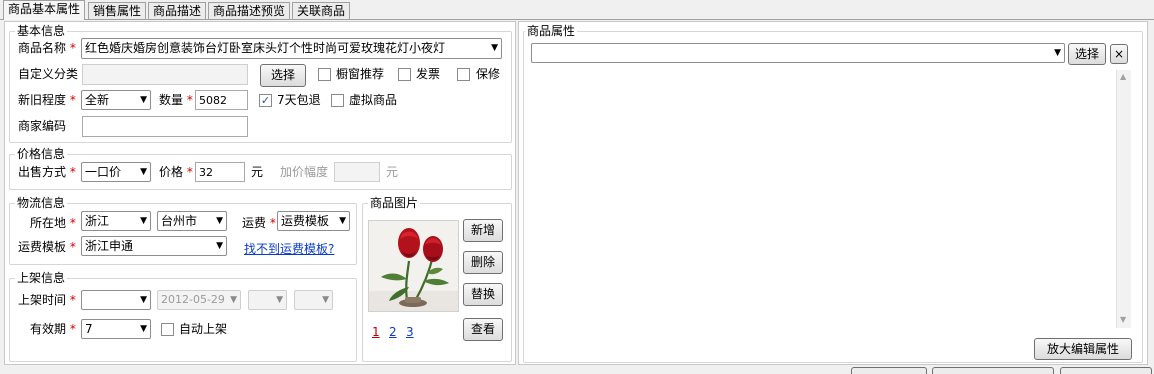  Describe the element at coordinates (360, 74) in the screenshot. I see `window-recommend-label: 橱窗推荐` at that location.